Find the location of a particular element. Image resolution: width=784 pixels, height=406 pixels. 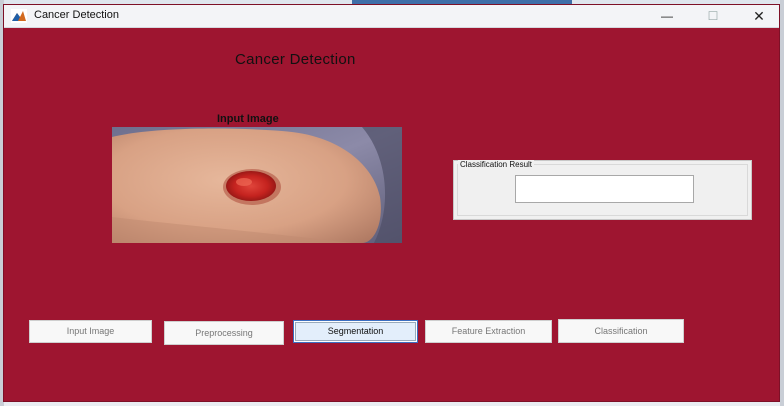

page-title: Cancer Detection is located at coordinates (295, 59).